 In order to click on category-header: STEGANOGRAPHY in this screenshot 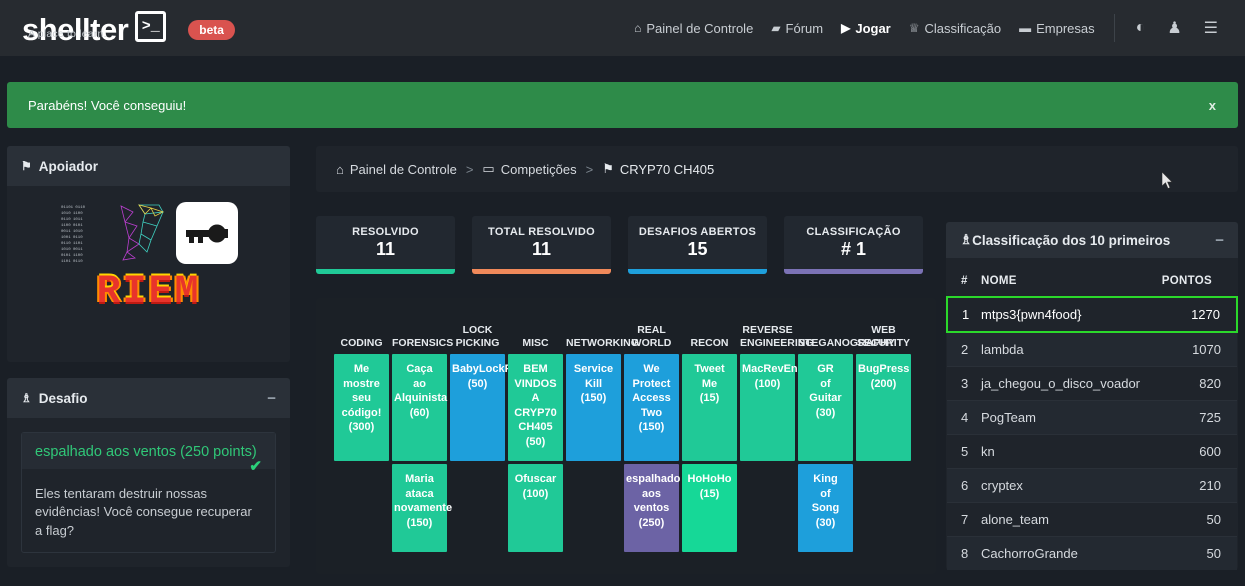, I will do `click(846, 343)`.